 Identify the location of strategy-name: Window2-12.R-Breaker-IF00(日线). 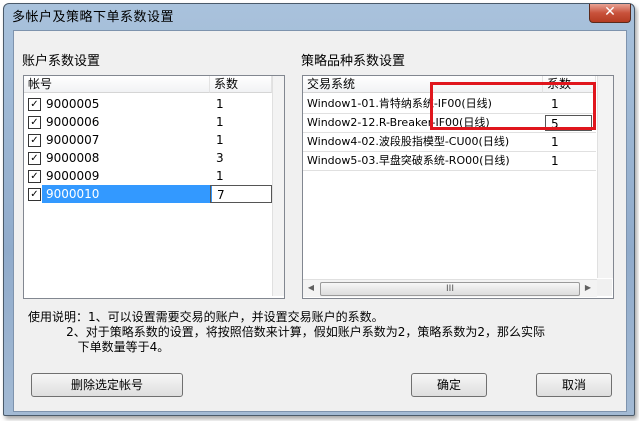
(398, 122).